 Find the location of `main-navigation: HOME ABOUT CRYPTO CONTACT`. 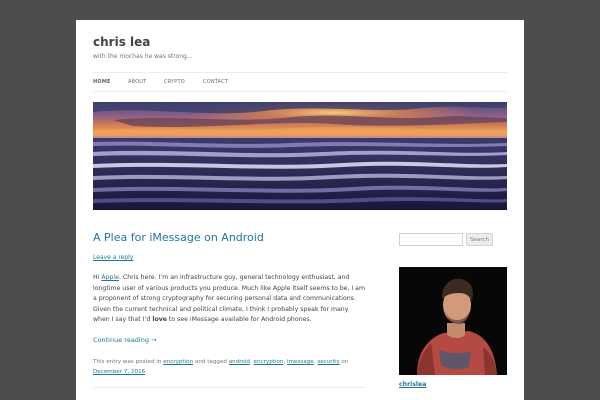

main-navigation: HOME ABOUT CRYPTO CONTACT is located at coordinates (300, 82).